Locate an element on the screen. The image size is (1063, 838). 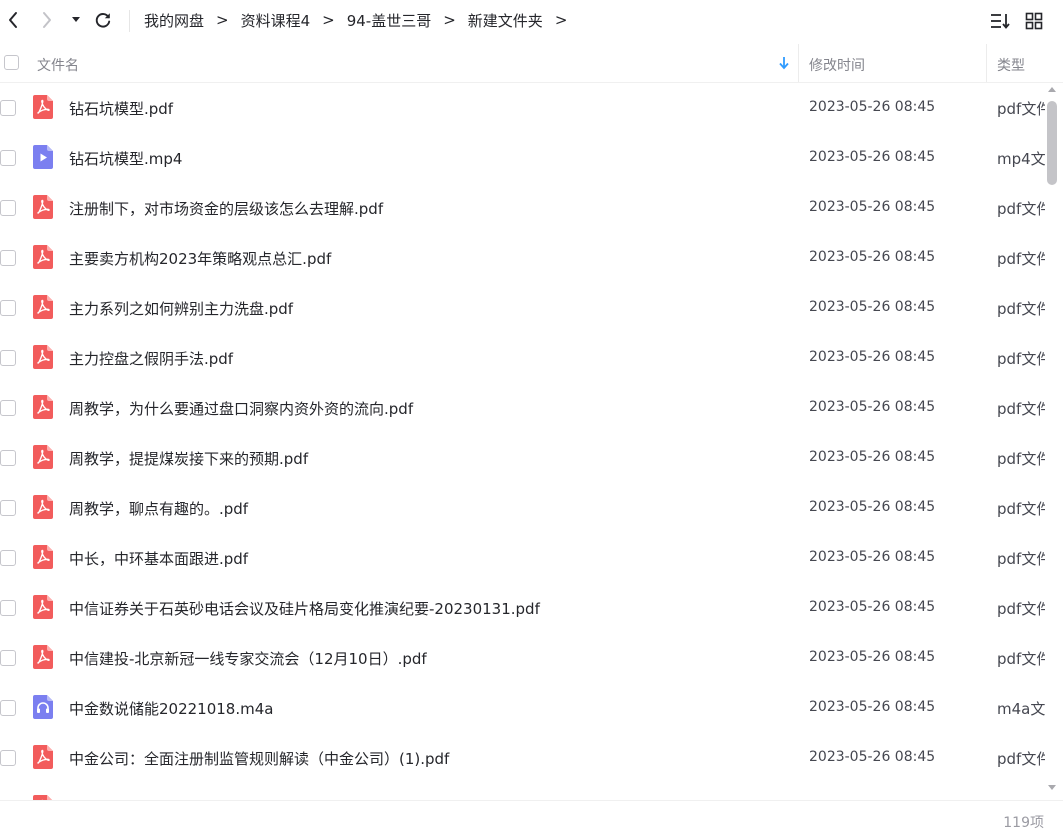
caret-down-icon is located at coordinates (76, 19).